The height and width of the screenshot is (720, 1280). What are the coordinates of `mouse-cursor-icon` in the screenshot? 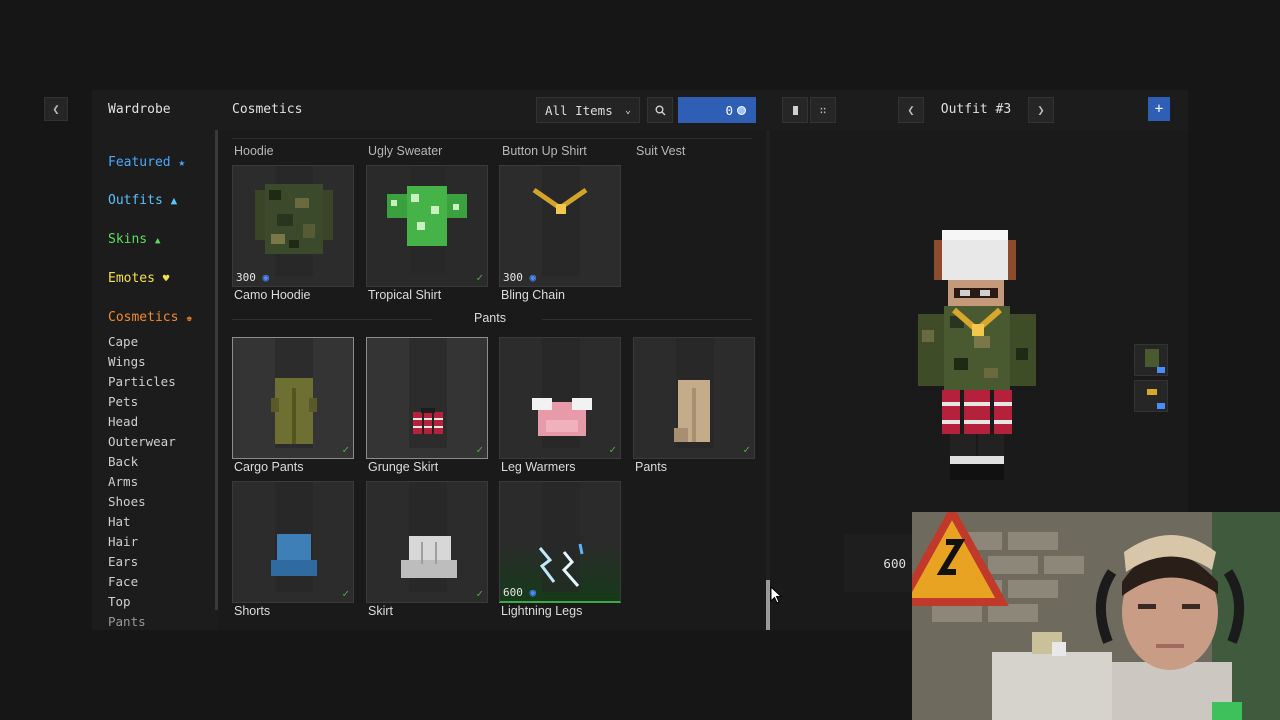 It's located at (776, 595).